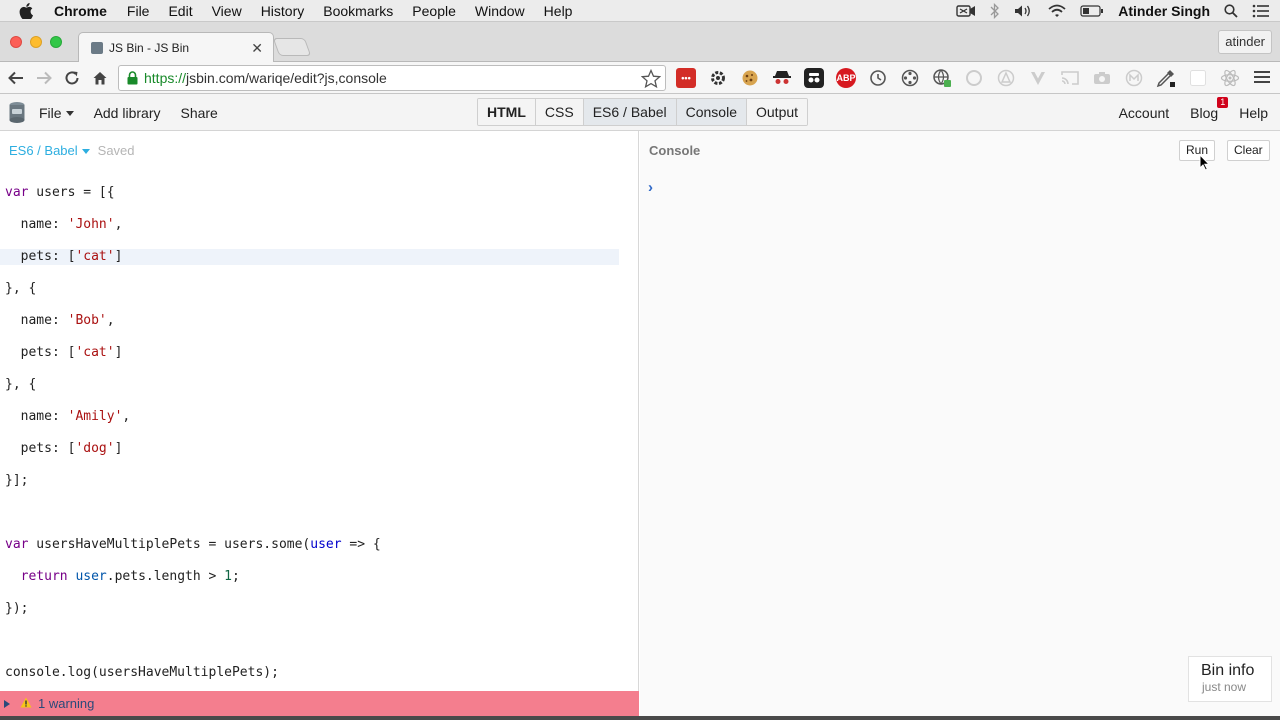 The image size is (1280, 720). What do you see at coordinates (17, 112) in the screenshot?
I see `jsbin-logo-icon` at bounding box center [17, 112].